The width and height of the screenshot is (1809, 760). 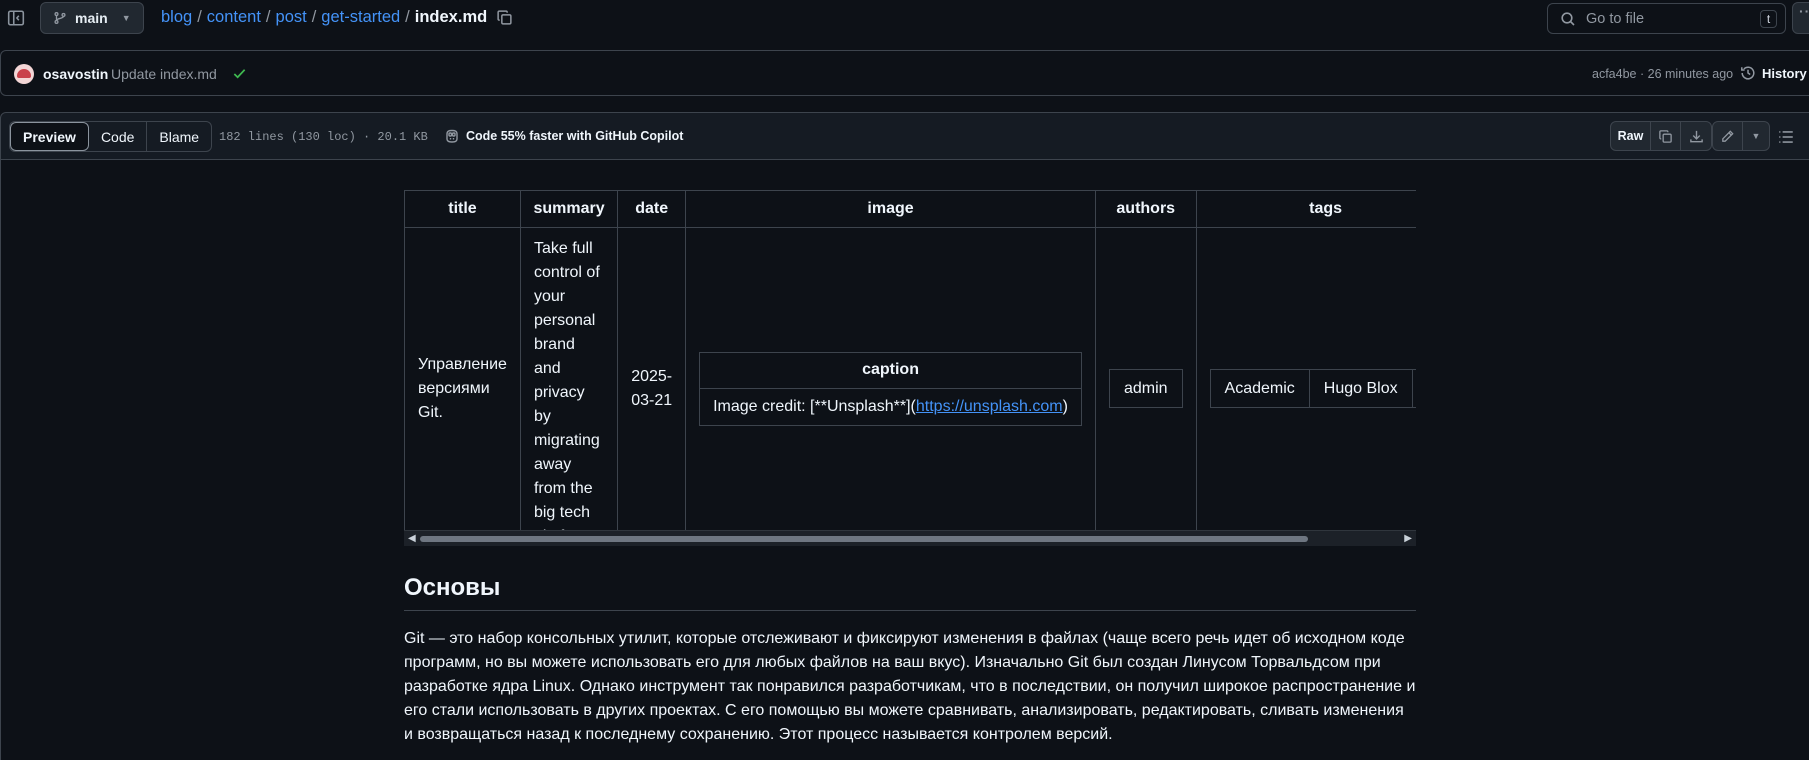 I want to click on tag-item: Academic, so click(x=1259, y=388).